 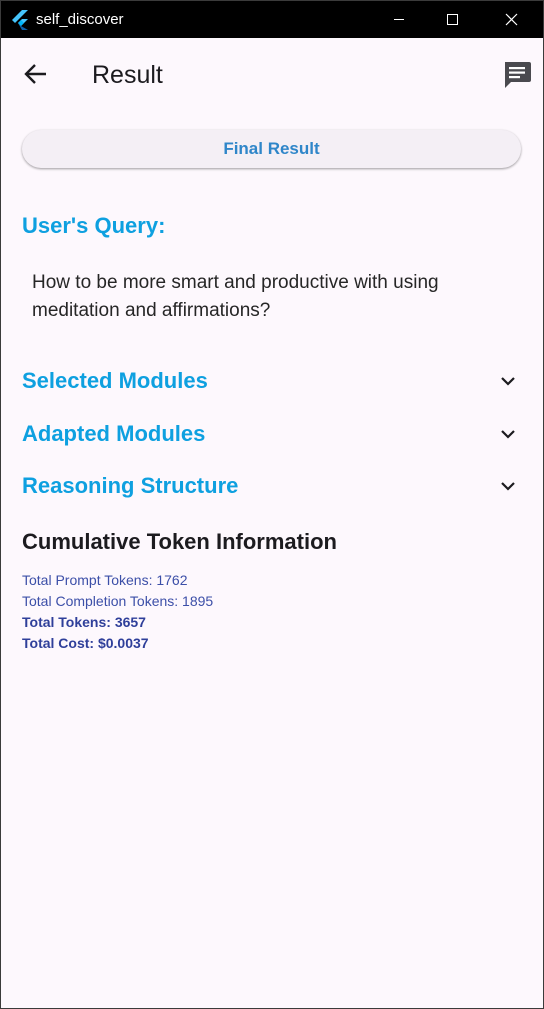 What do you see at coordinates (452, 19) in the screenshot?
I see `maximize-icon` at bounding box center [452, 19].